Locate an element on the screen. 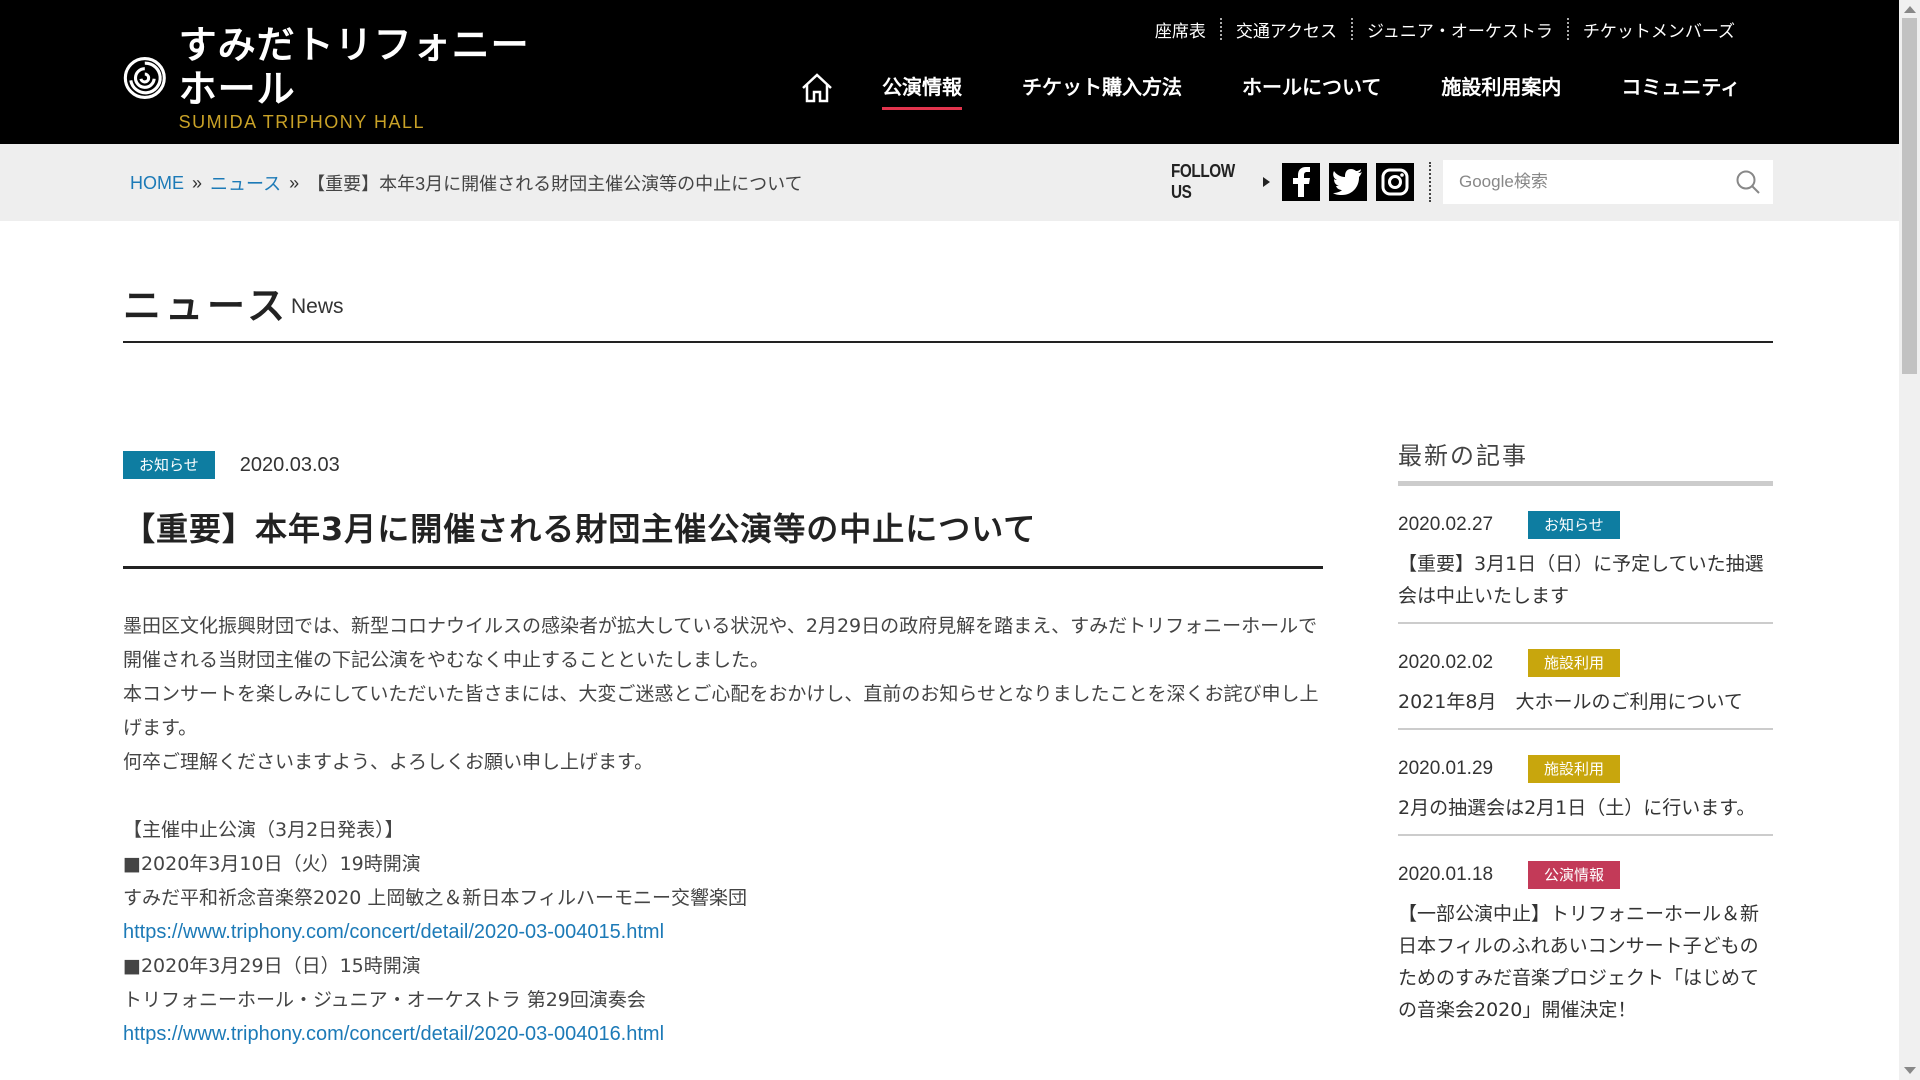  article-date: 2020.03.03 is located at coordinates (289, 464).